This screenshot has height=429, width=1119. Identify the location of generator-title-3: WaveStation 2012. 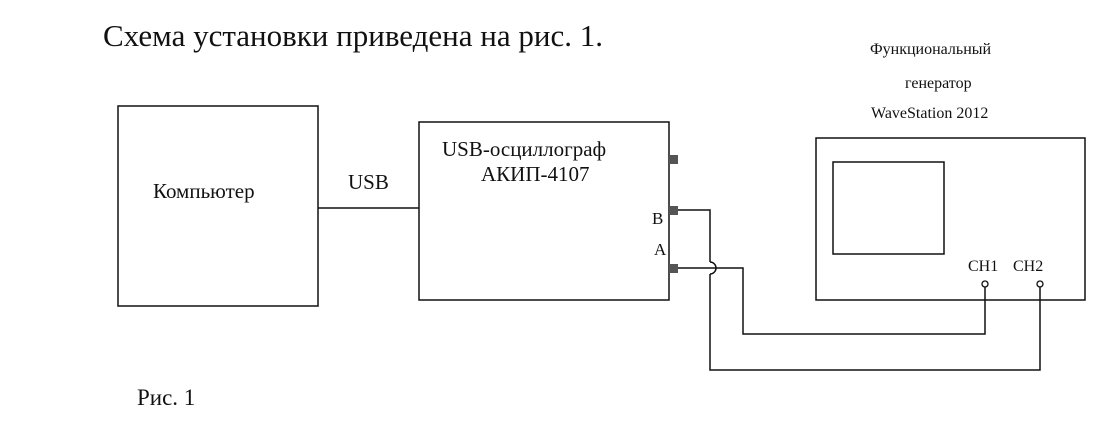
(930, 113).